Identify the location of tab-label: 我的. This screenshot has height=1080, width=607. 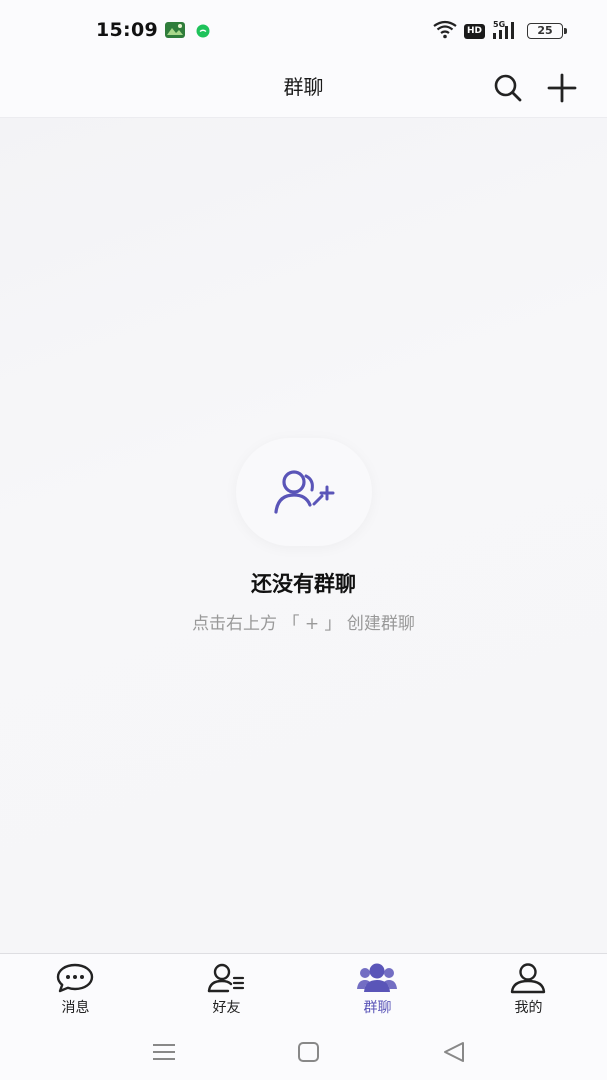
(528, 1008).